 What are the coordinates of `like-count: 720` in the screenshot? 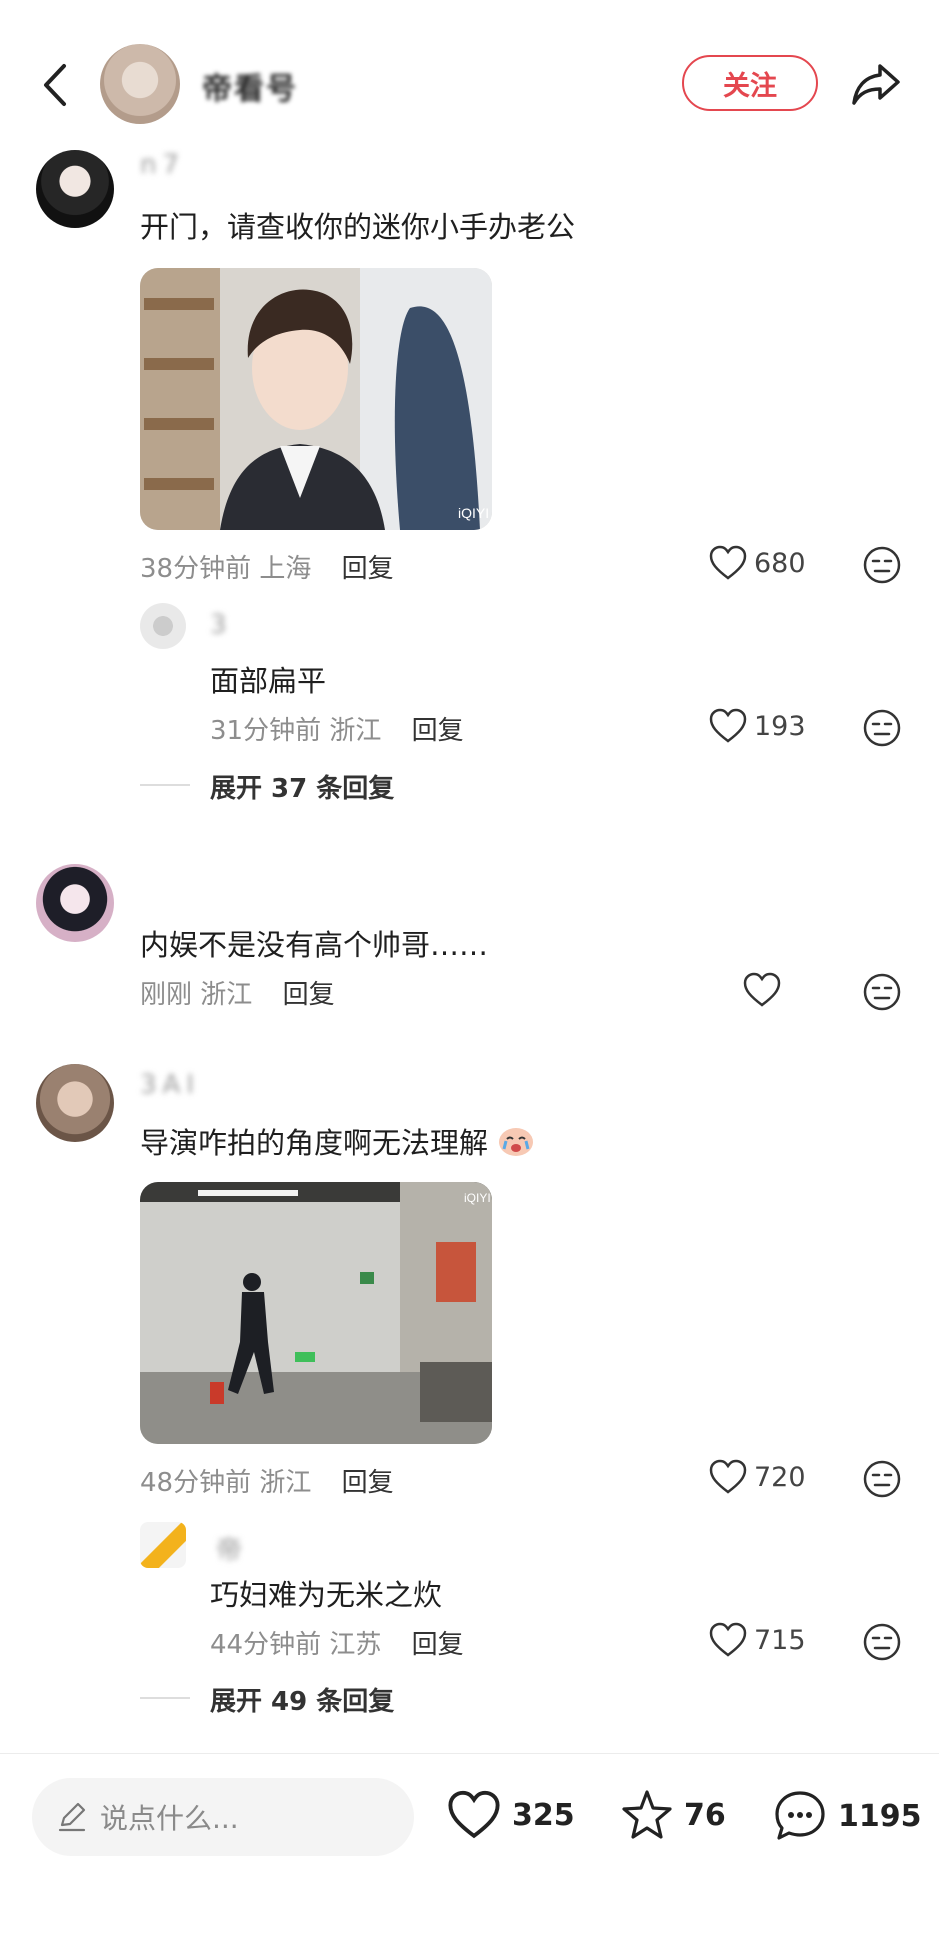 It's located at (780, 1477).